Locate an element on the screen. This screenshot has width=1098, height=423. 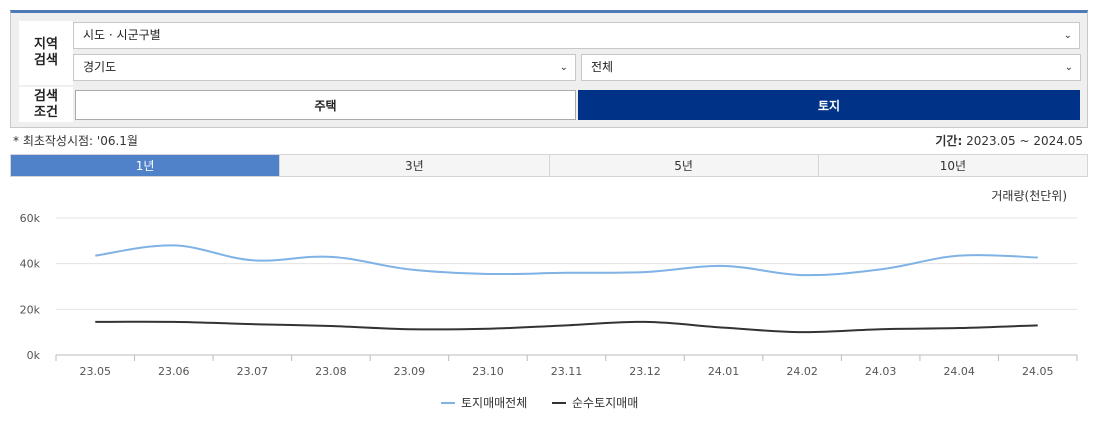
province-select: 경기도 ⌄ is located at coordinates (324, 67).